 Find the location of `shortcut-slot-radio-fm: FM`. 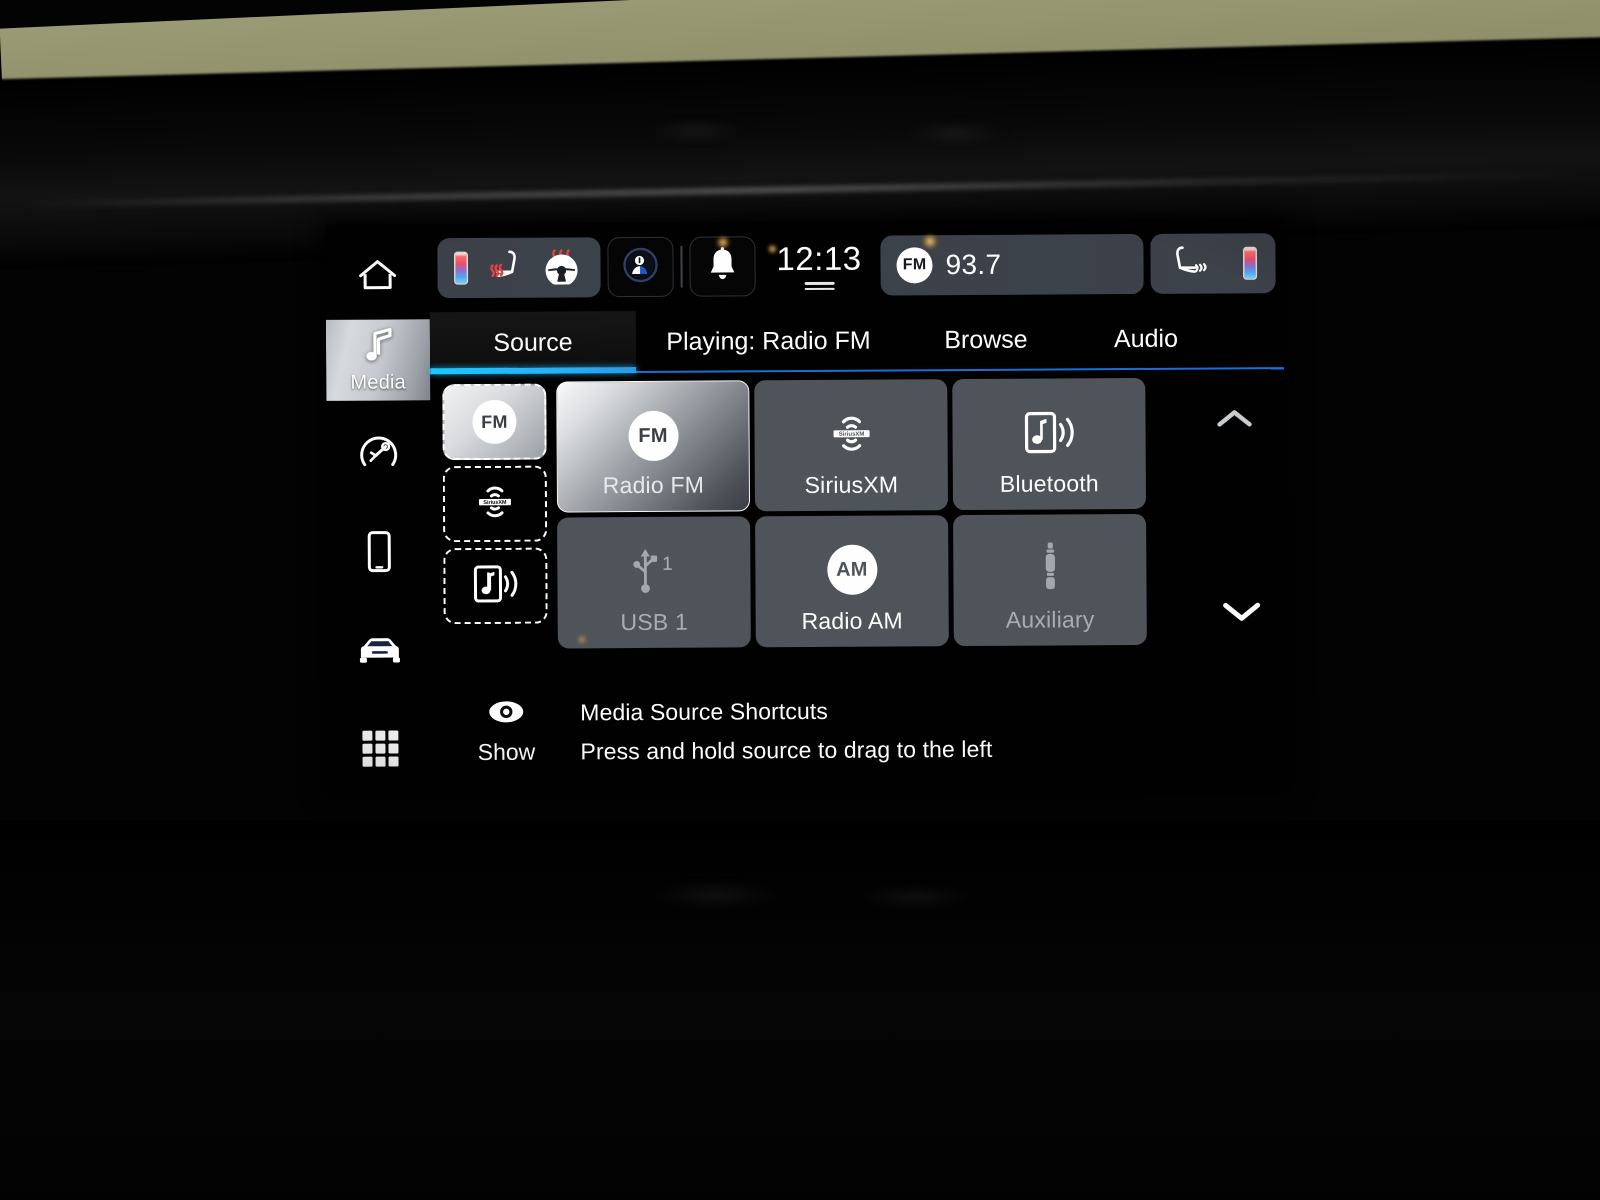

shortcut-slot-radio-fm: FM is located at coordinates (494, 422).